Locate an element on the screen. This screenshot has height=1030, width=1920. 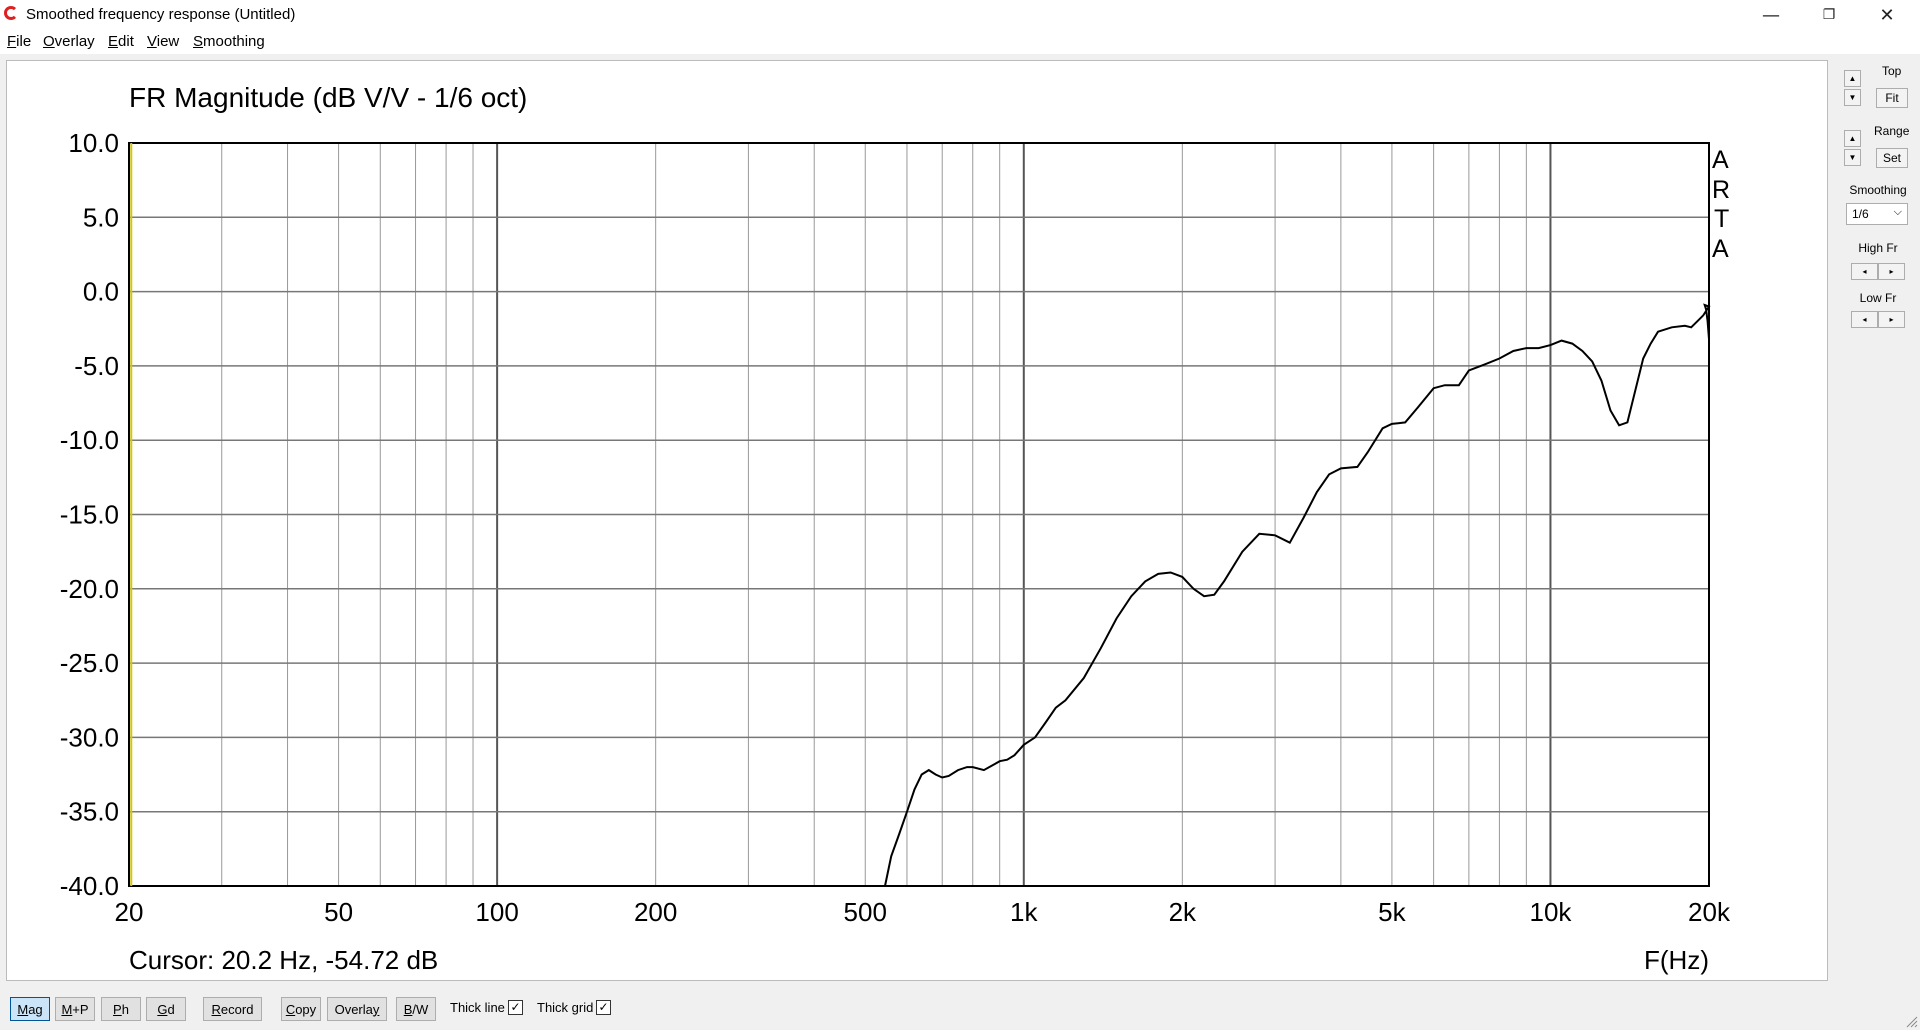
menu-file: File is located at coordinates (19, 41).